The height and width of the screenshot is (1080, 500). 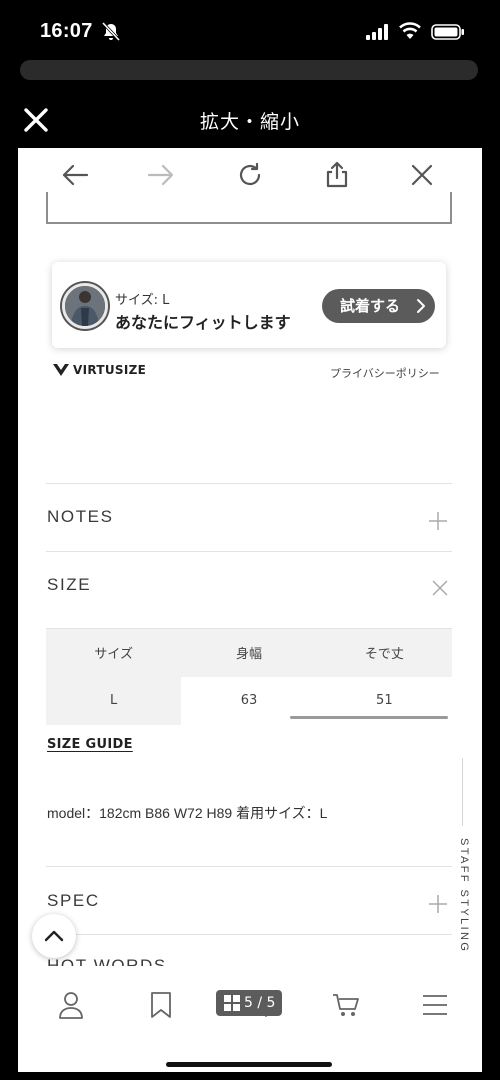 I want to click on table-header-size: サイズ, so click(x=114, y=652).